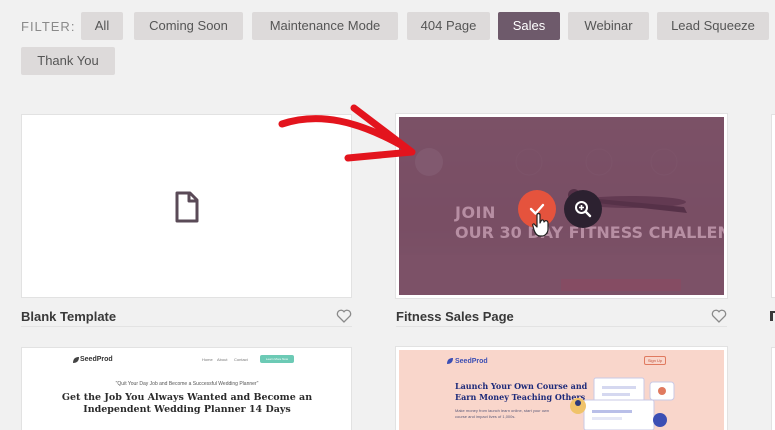  Describe the element at coordinates (622, 403) in the screenshot. I see `course-illustration` at that location.